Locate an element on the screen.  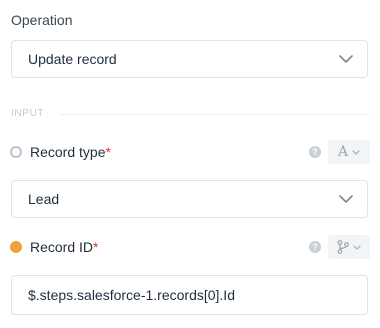
operation-select: Update record is located at coordinates (189, 59).